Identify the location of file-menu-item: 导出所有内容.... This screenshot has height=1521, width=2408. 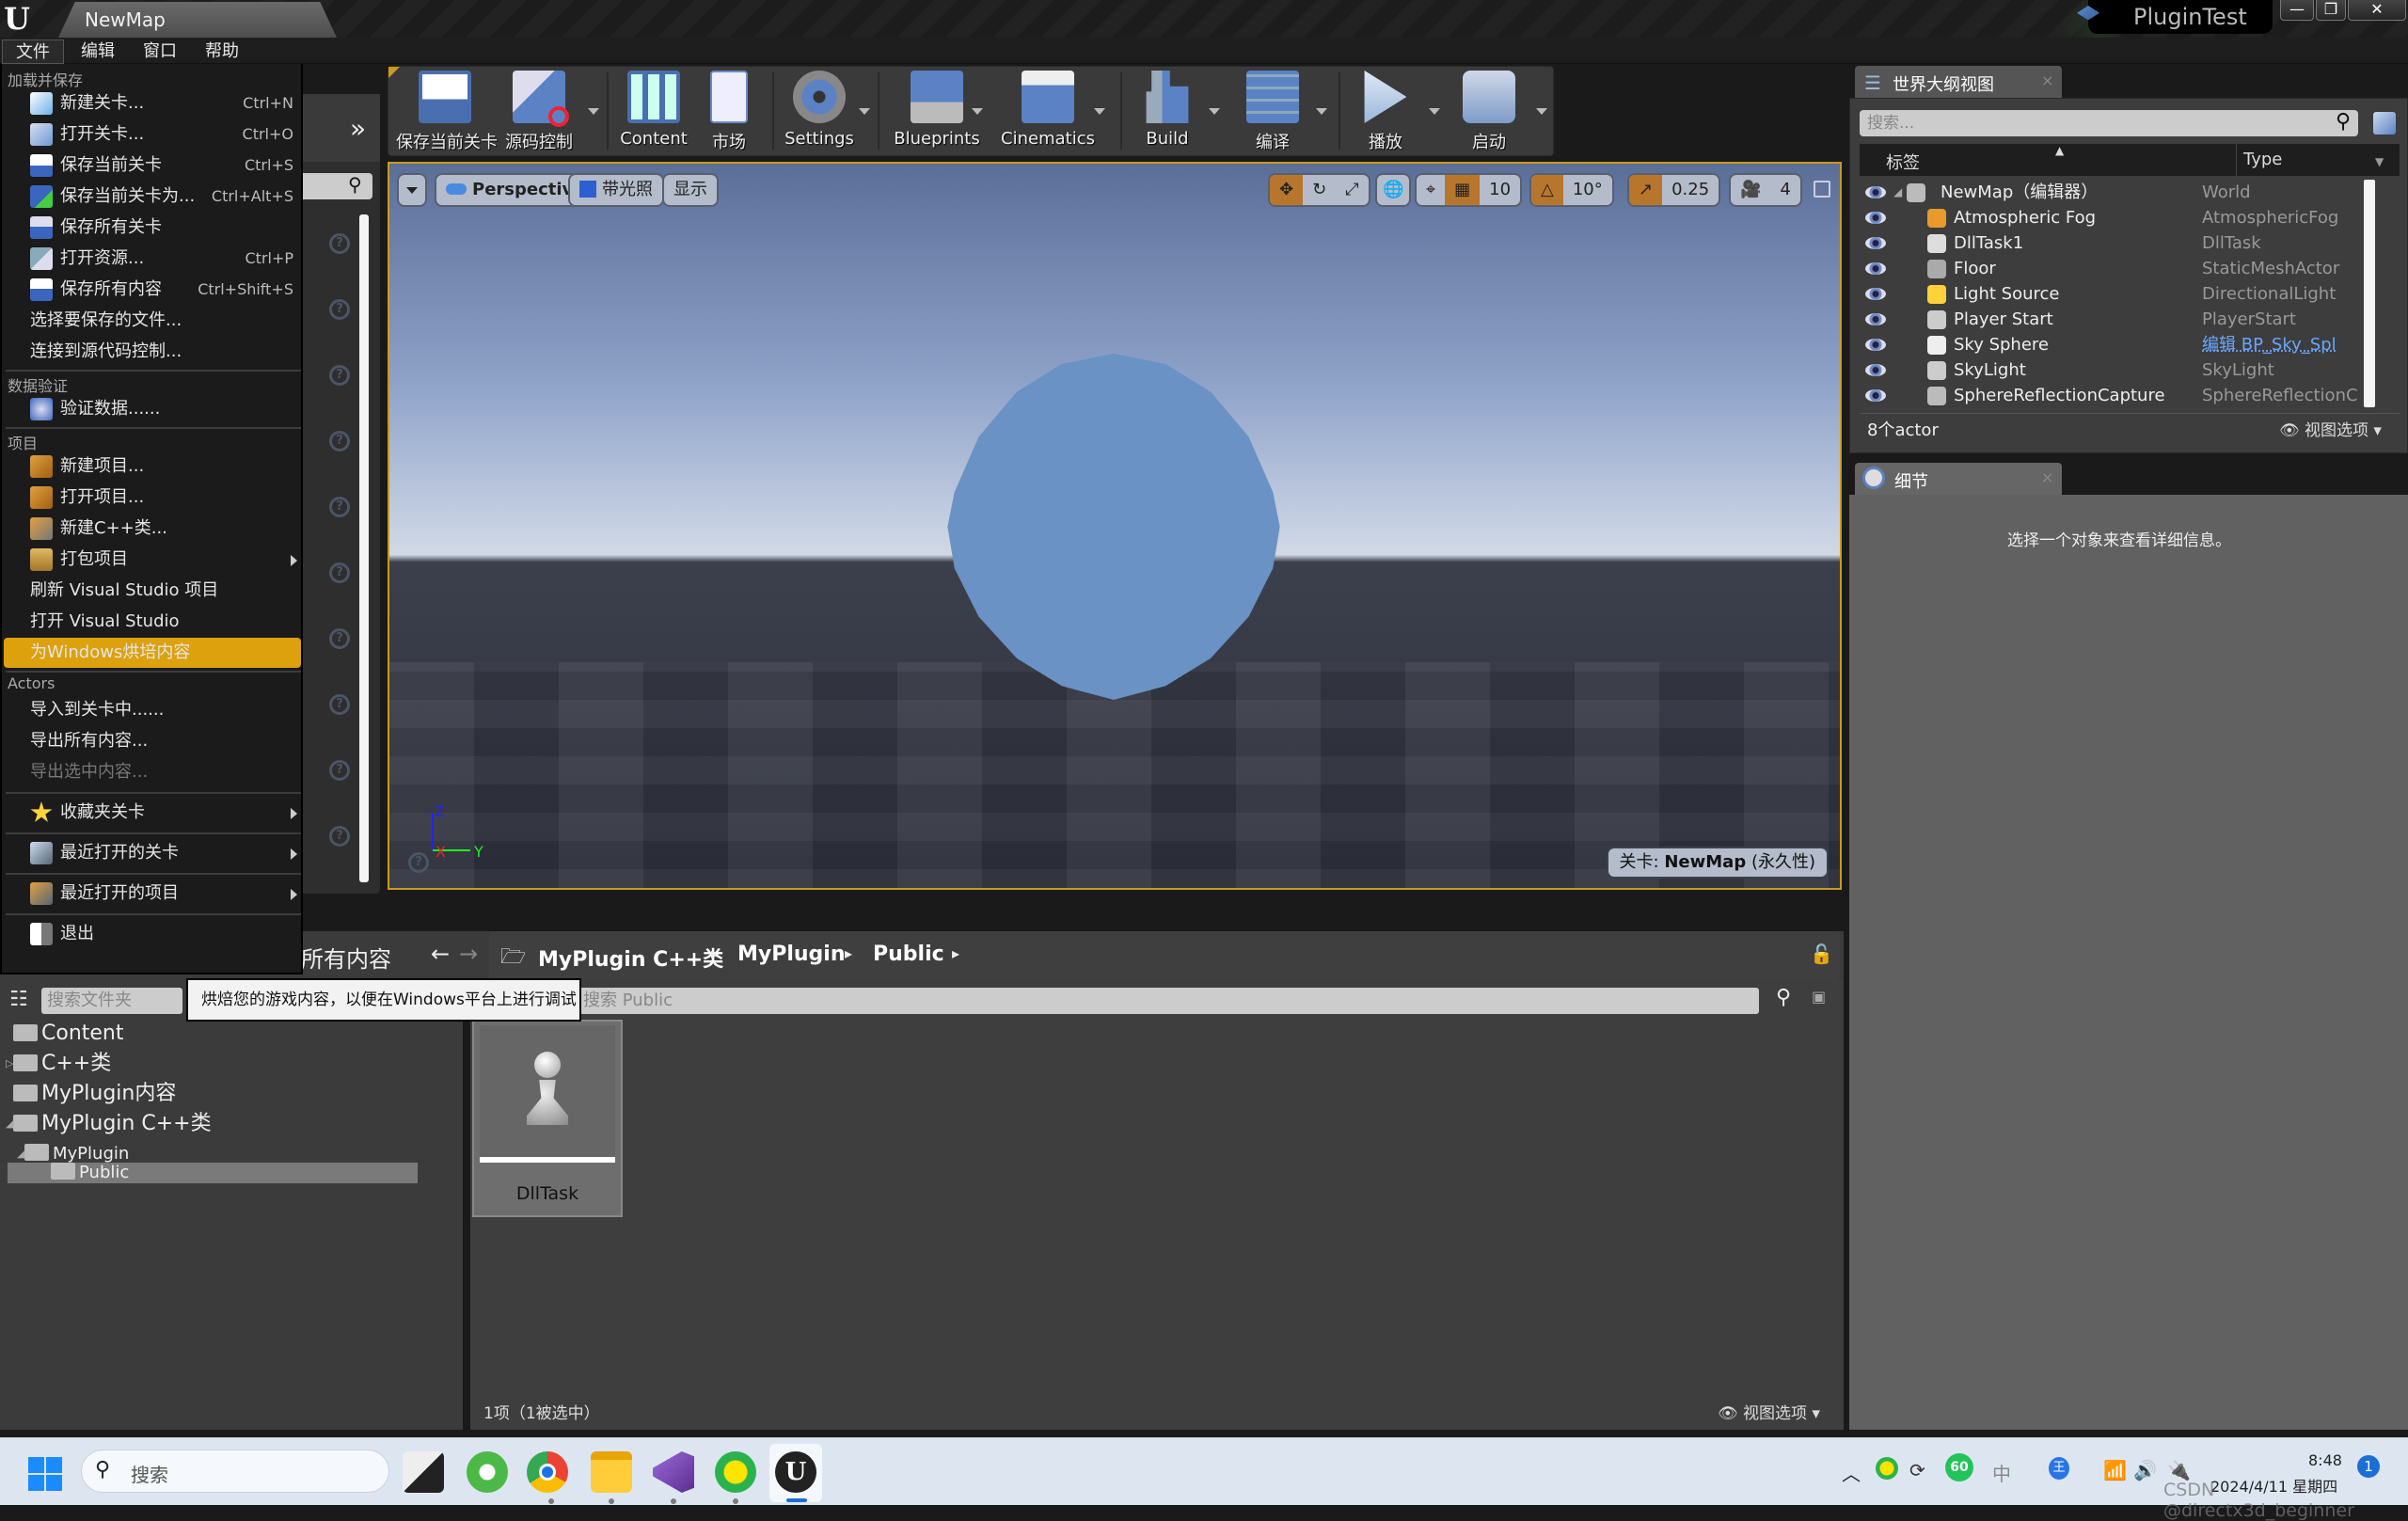
(152, 741).